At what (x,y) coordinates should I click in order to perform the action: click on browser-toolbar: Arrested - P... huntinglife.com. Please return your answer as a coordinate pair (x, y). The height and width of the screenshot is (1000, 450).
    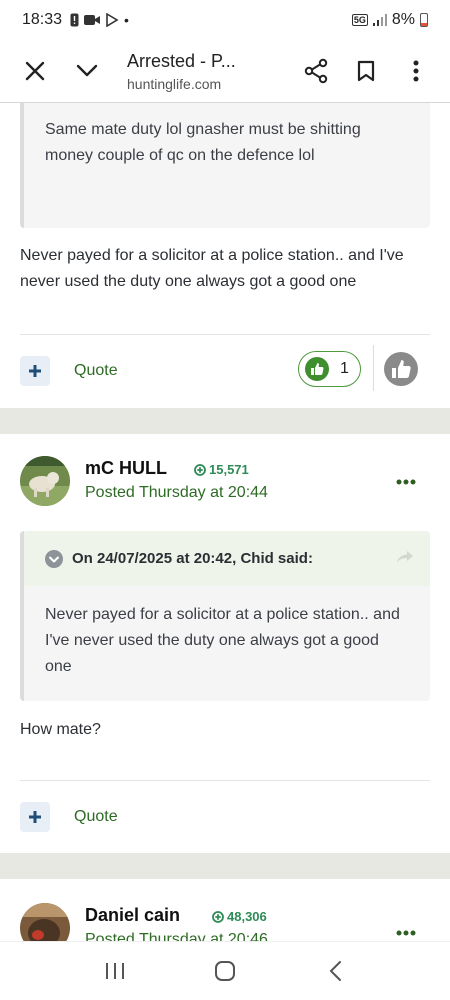
    Looking at the image, I should click on (225, 71).